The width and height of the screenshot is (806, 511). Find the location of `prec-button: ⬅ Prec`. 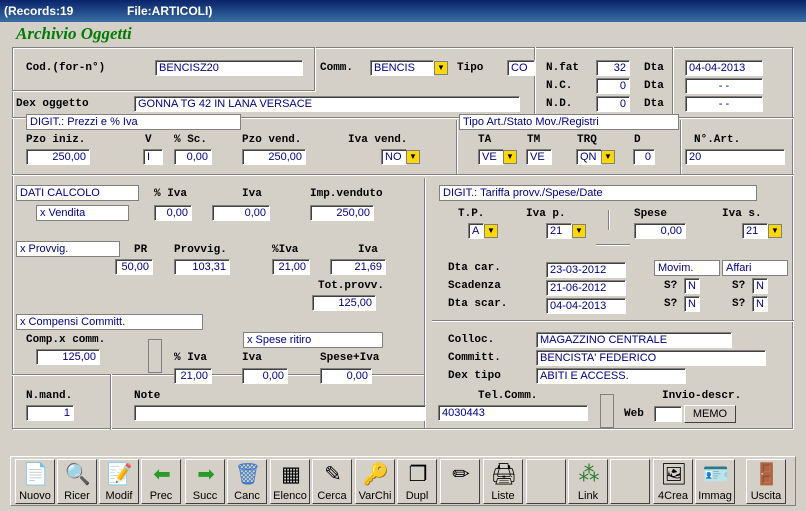

prec-button: ⬅ Prec is located at coordinates (161, 481).